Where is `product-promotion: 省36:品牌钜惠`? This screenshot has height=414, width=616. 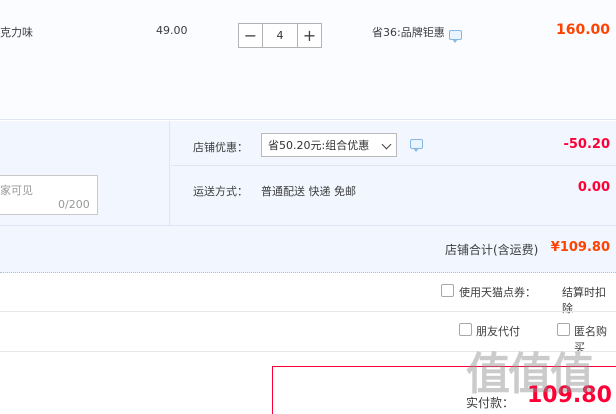
product-promotion: 省36:品牌钜惠 is located at coordinates (408, 32).